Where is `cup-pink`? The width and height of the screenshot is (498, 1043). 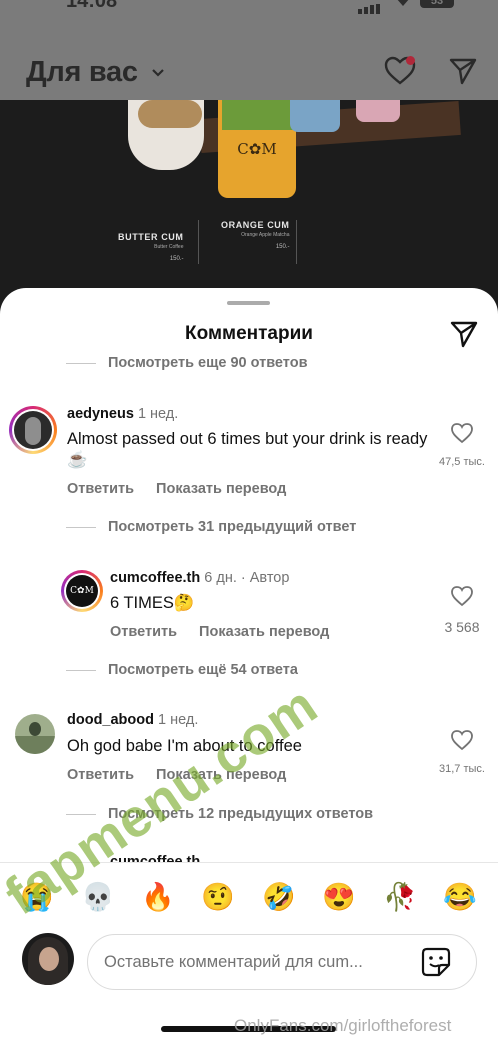 cup-pink is located at coordinates (378, 111).